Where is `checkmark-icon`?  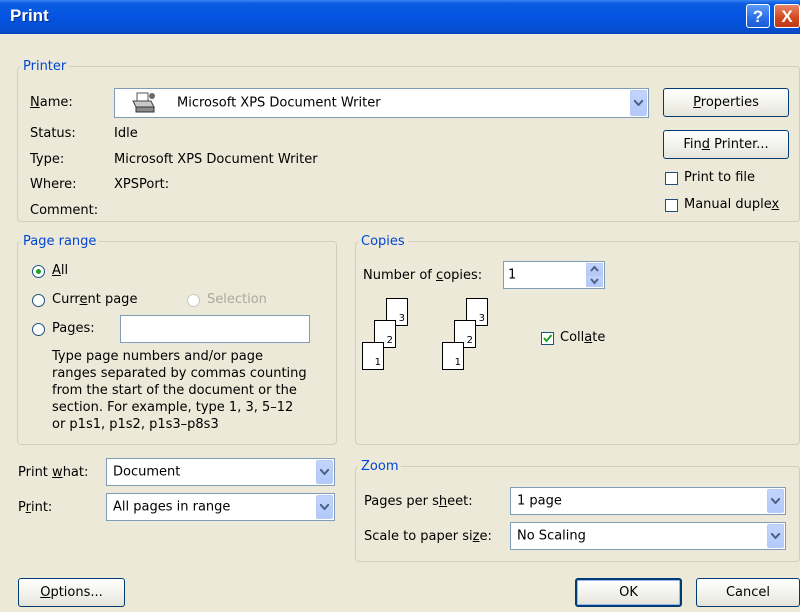 checkmark-icon is located at coordinates (548, 338).